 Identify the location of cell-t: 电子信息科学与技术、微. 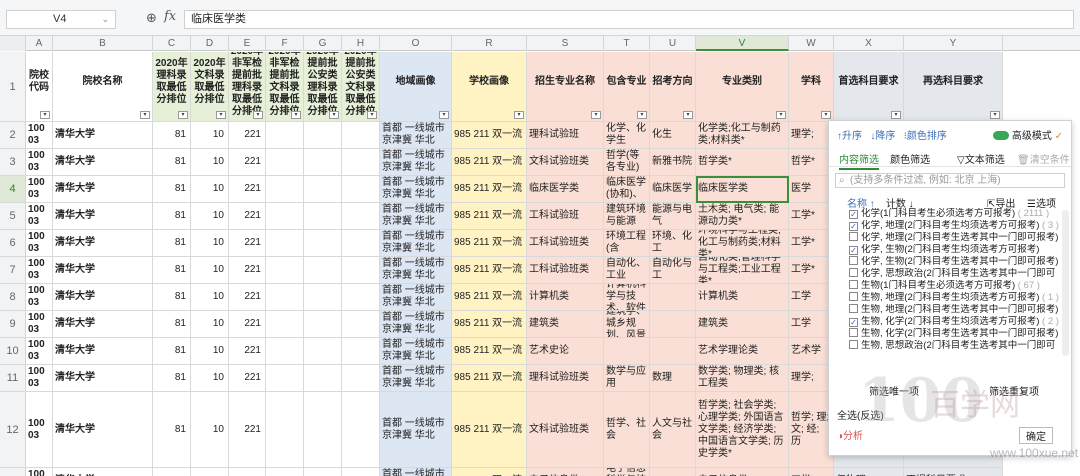
(627, 472).